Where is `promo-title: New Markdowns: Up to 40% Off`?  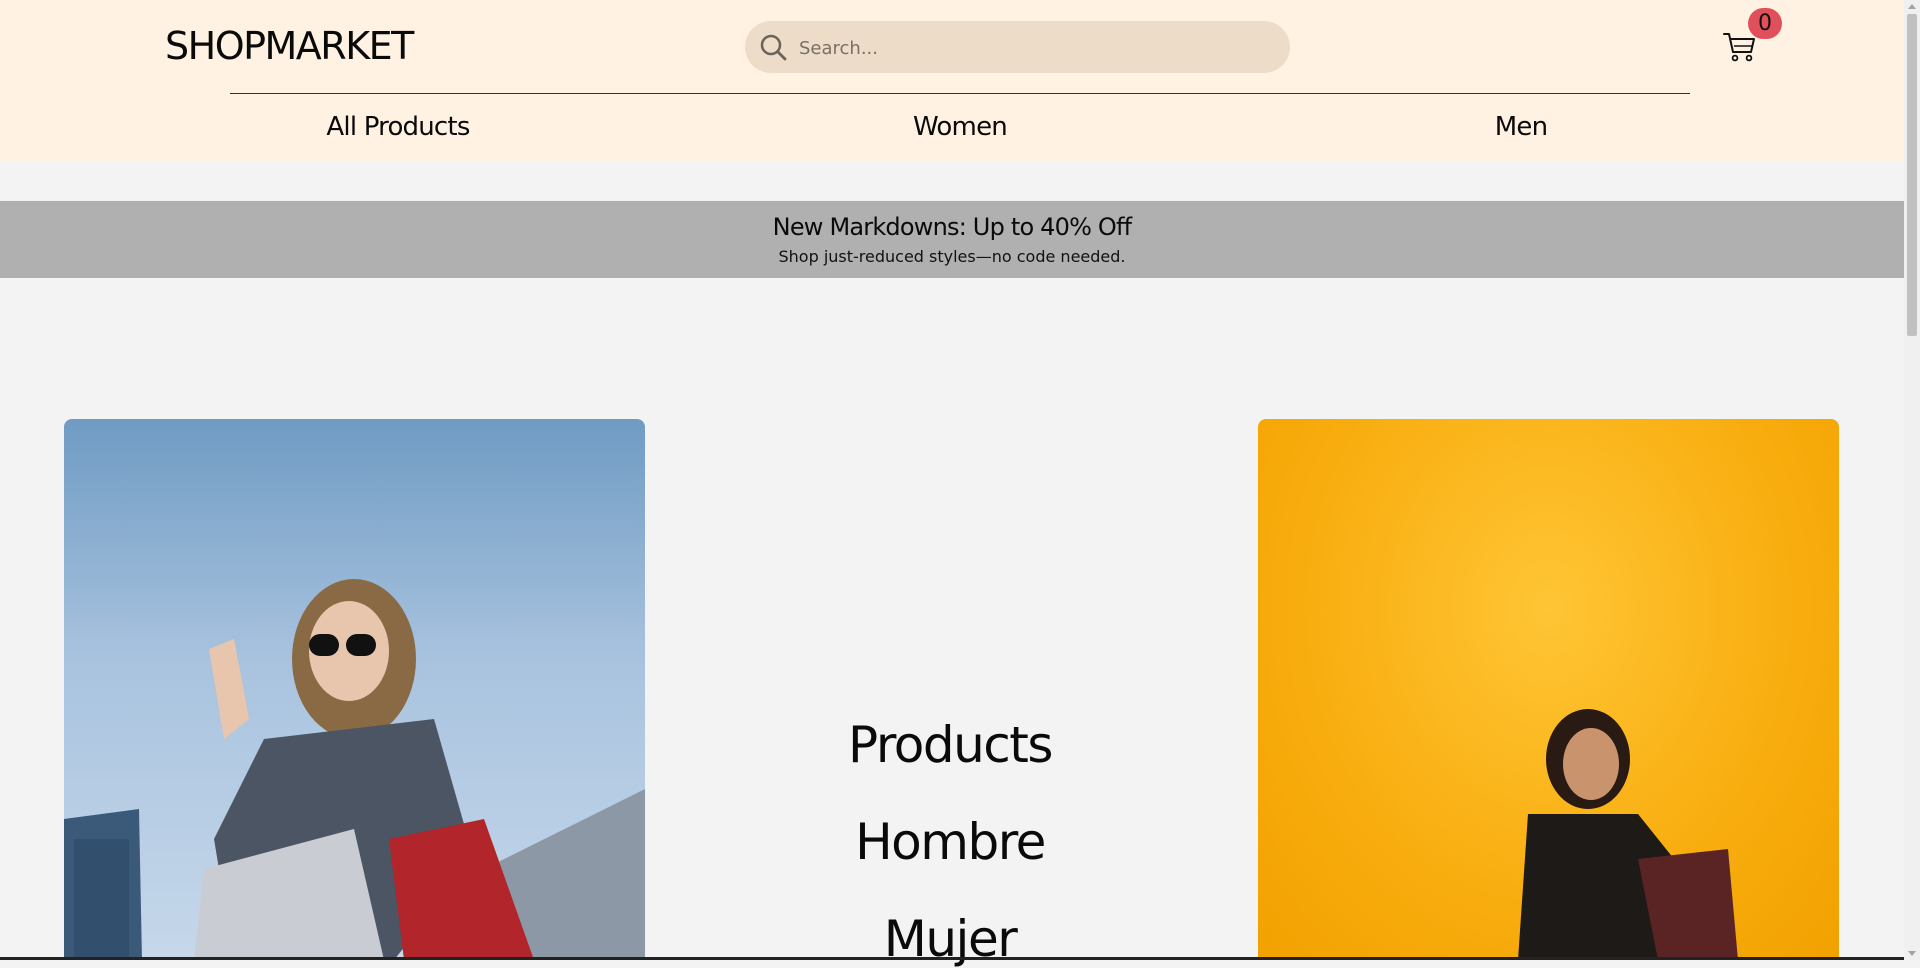
promo-title: New Markdowns: Up to 40% Off is located at coordinates (952, 227).